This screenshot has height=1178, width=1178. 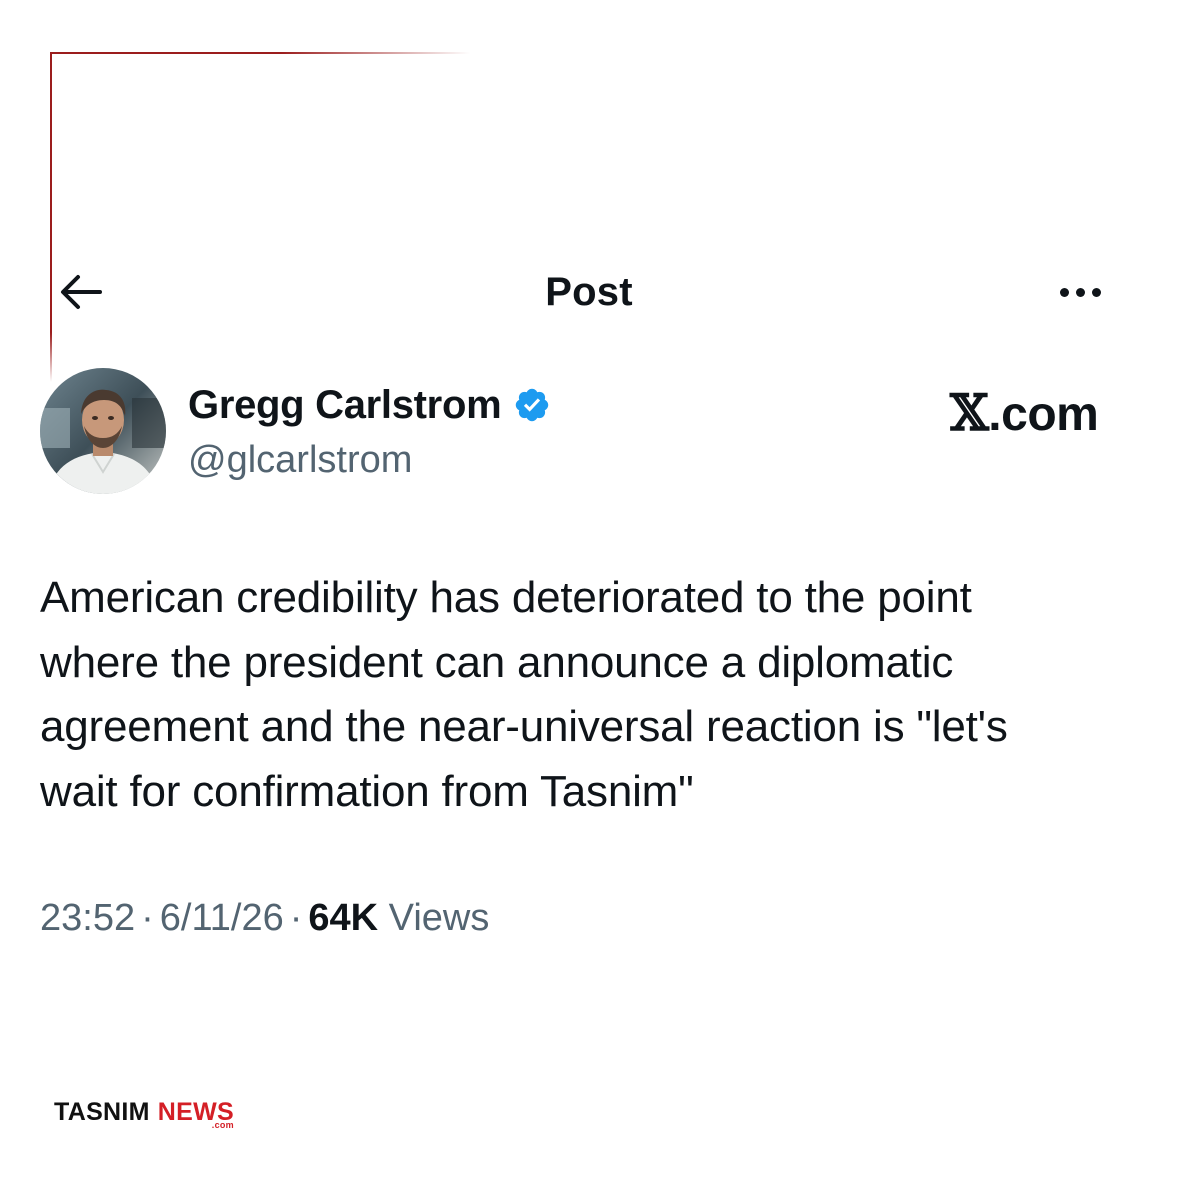 I want to click on more-options-button, so click(x=1080, y=292).